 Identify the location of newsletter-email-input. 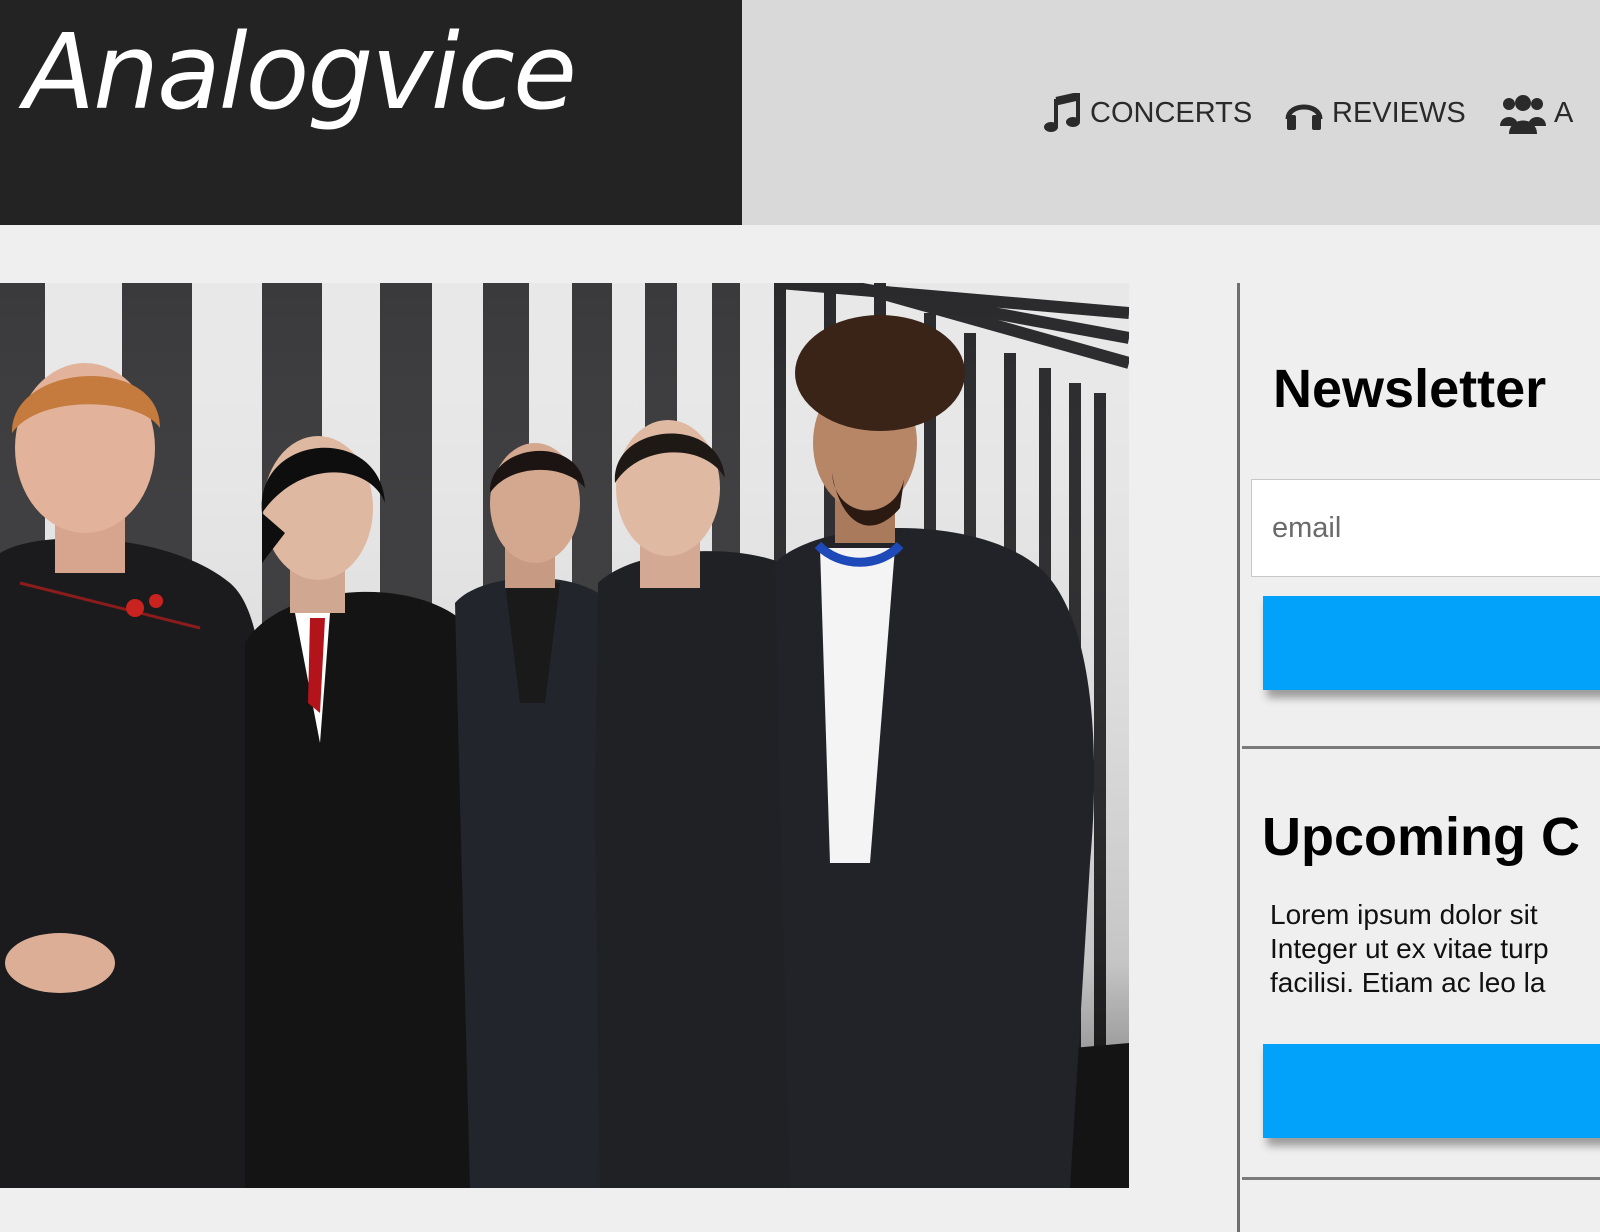
(1425, 528).